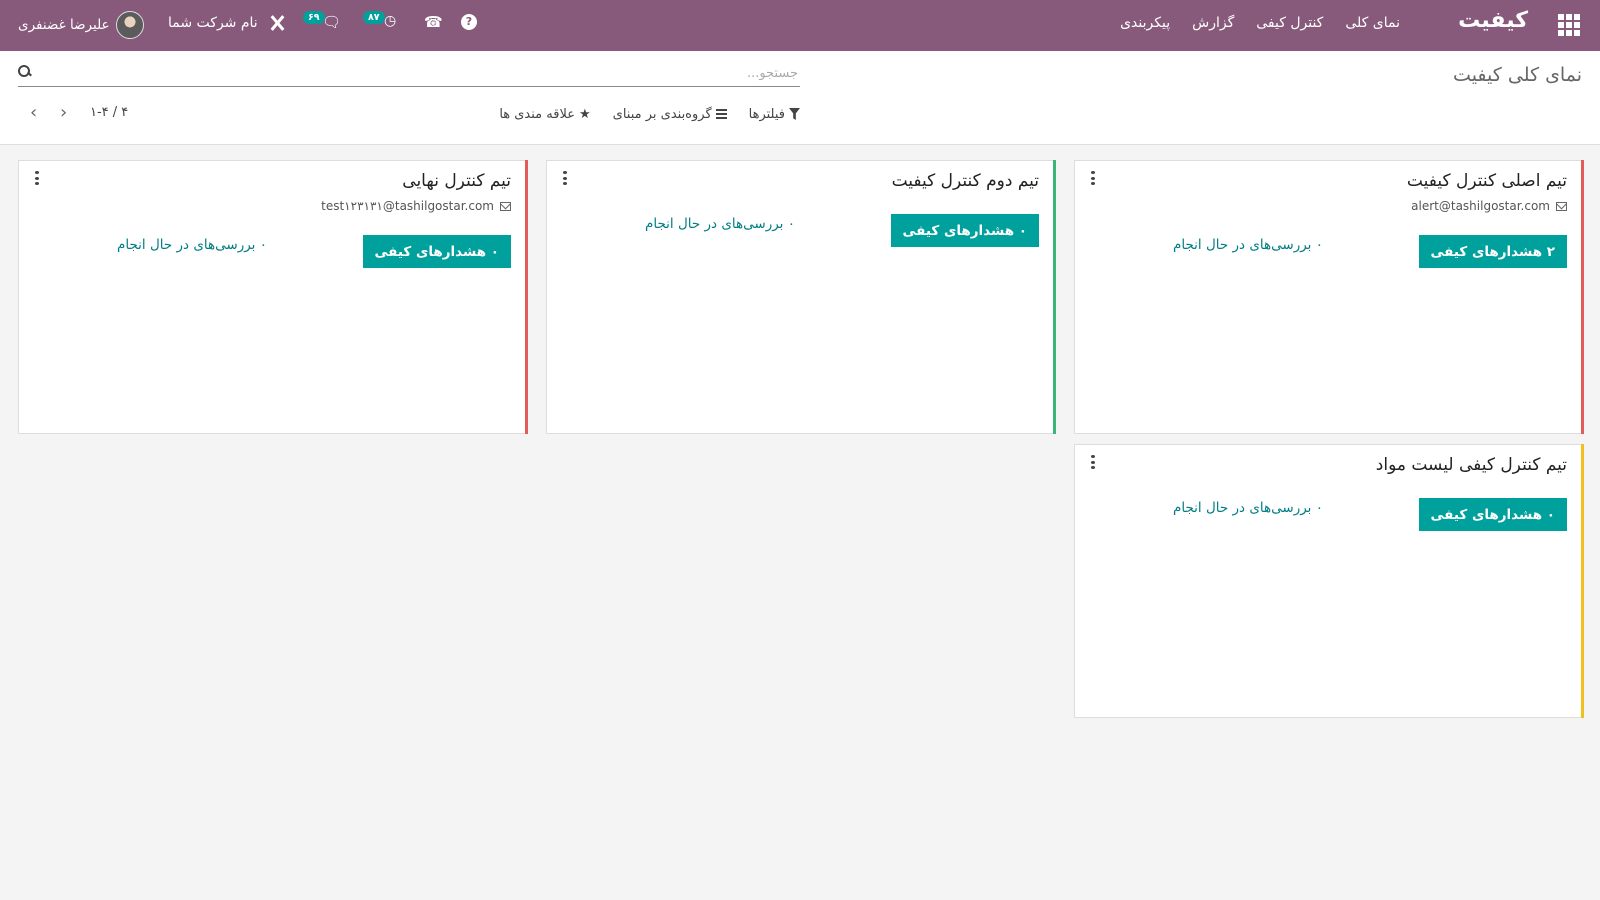  What do you see at coordinates (469, 22) in the screenshot?
I see `help-icon: ?` at bounding box center [469, 22].